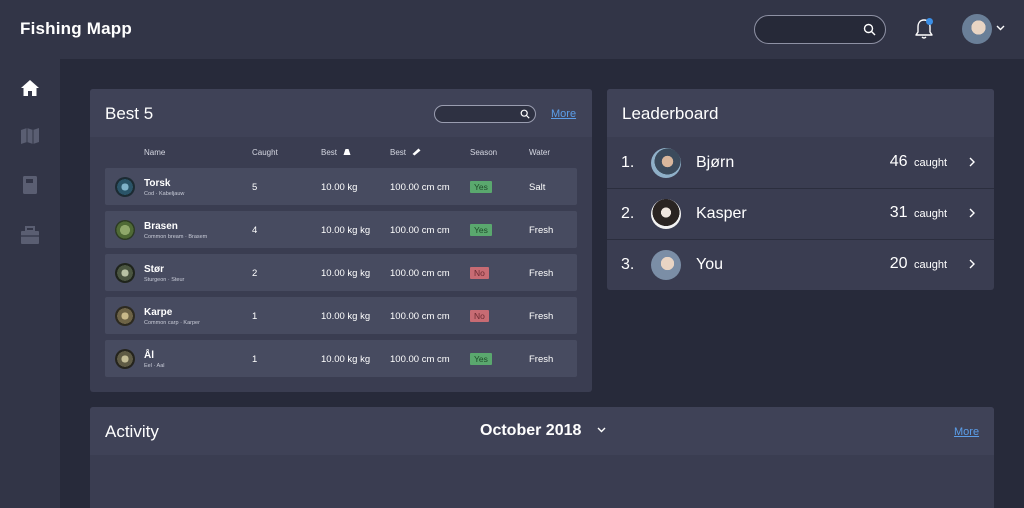 The height and width of the screenshot is (508, 1024). Describe the element at coordinates (537, 187) in the screenshot. I see `water-type: Salt` at that location.